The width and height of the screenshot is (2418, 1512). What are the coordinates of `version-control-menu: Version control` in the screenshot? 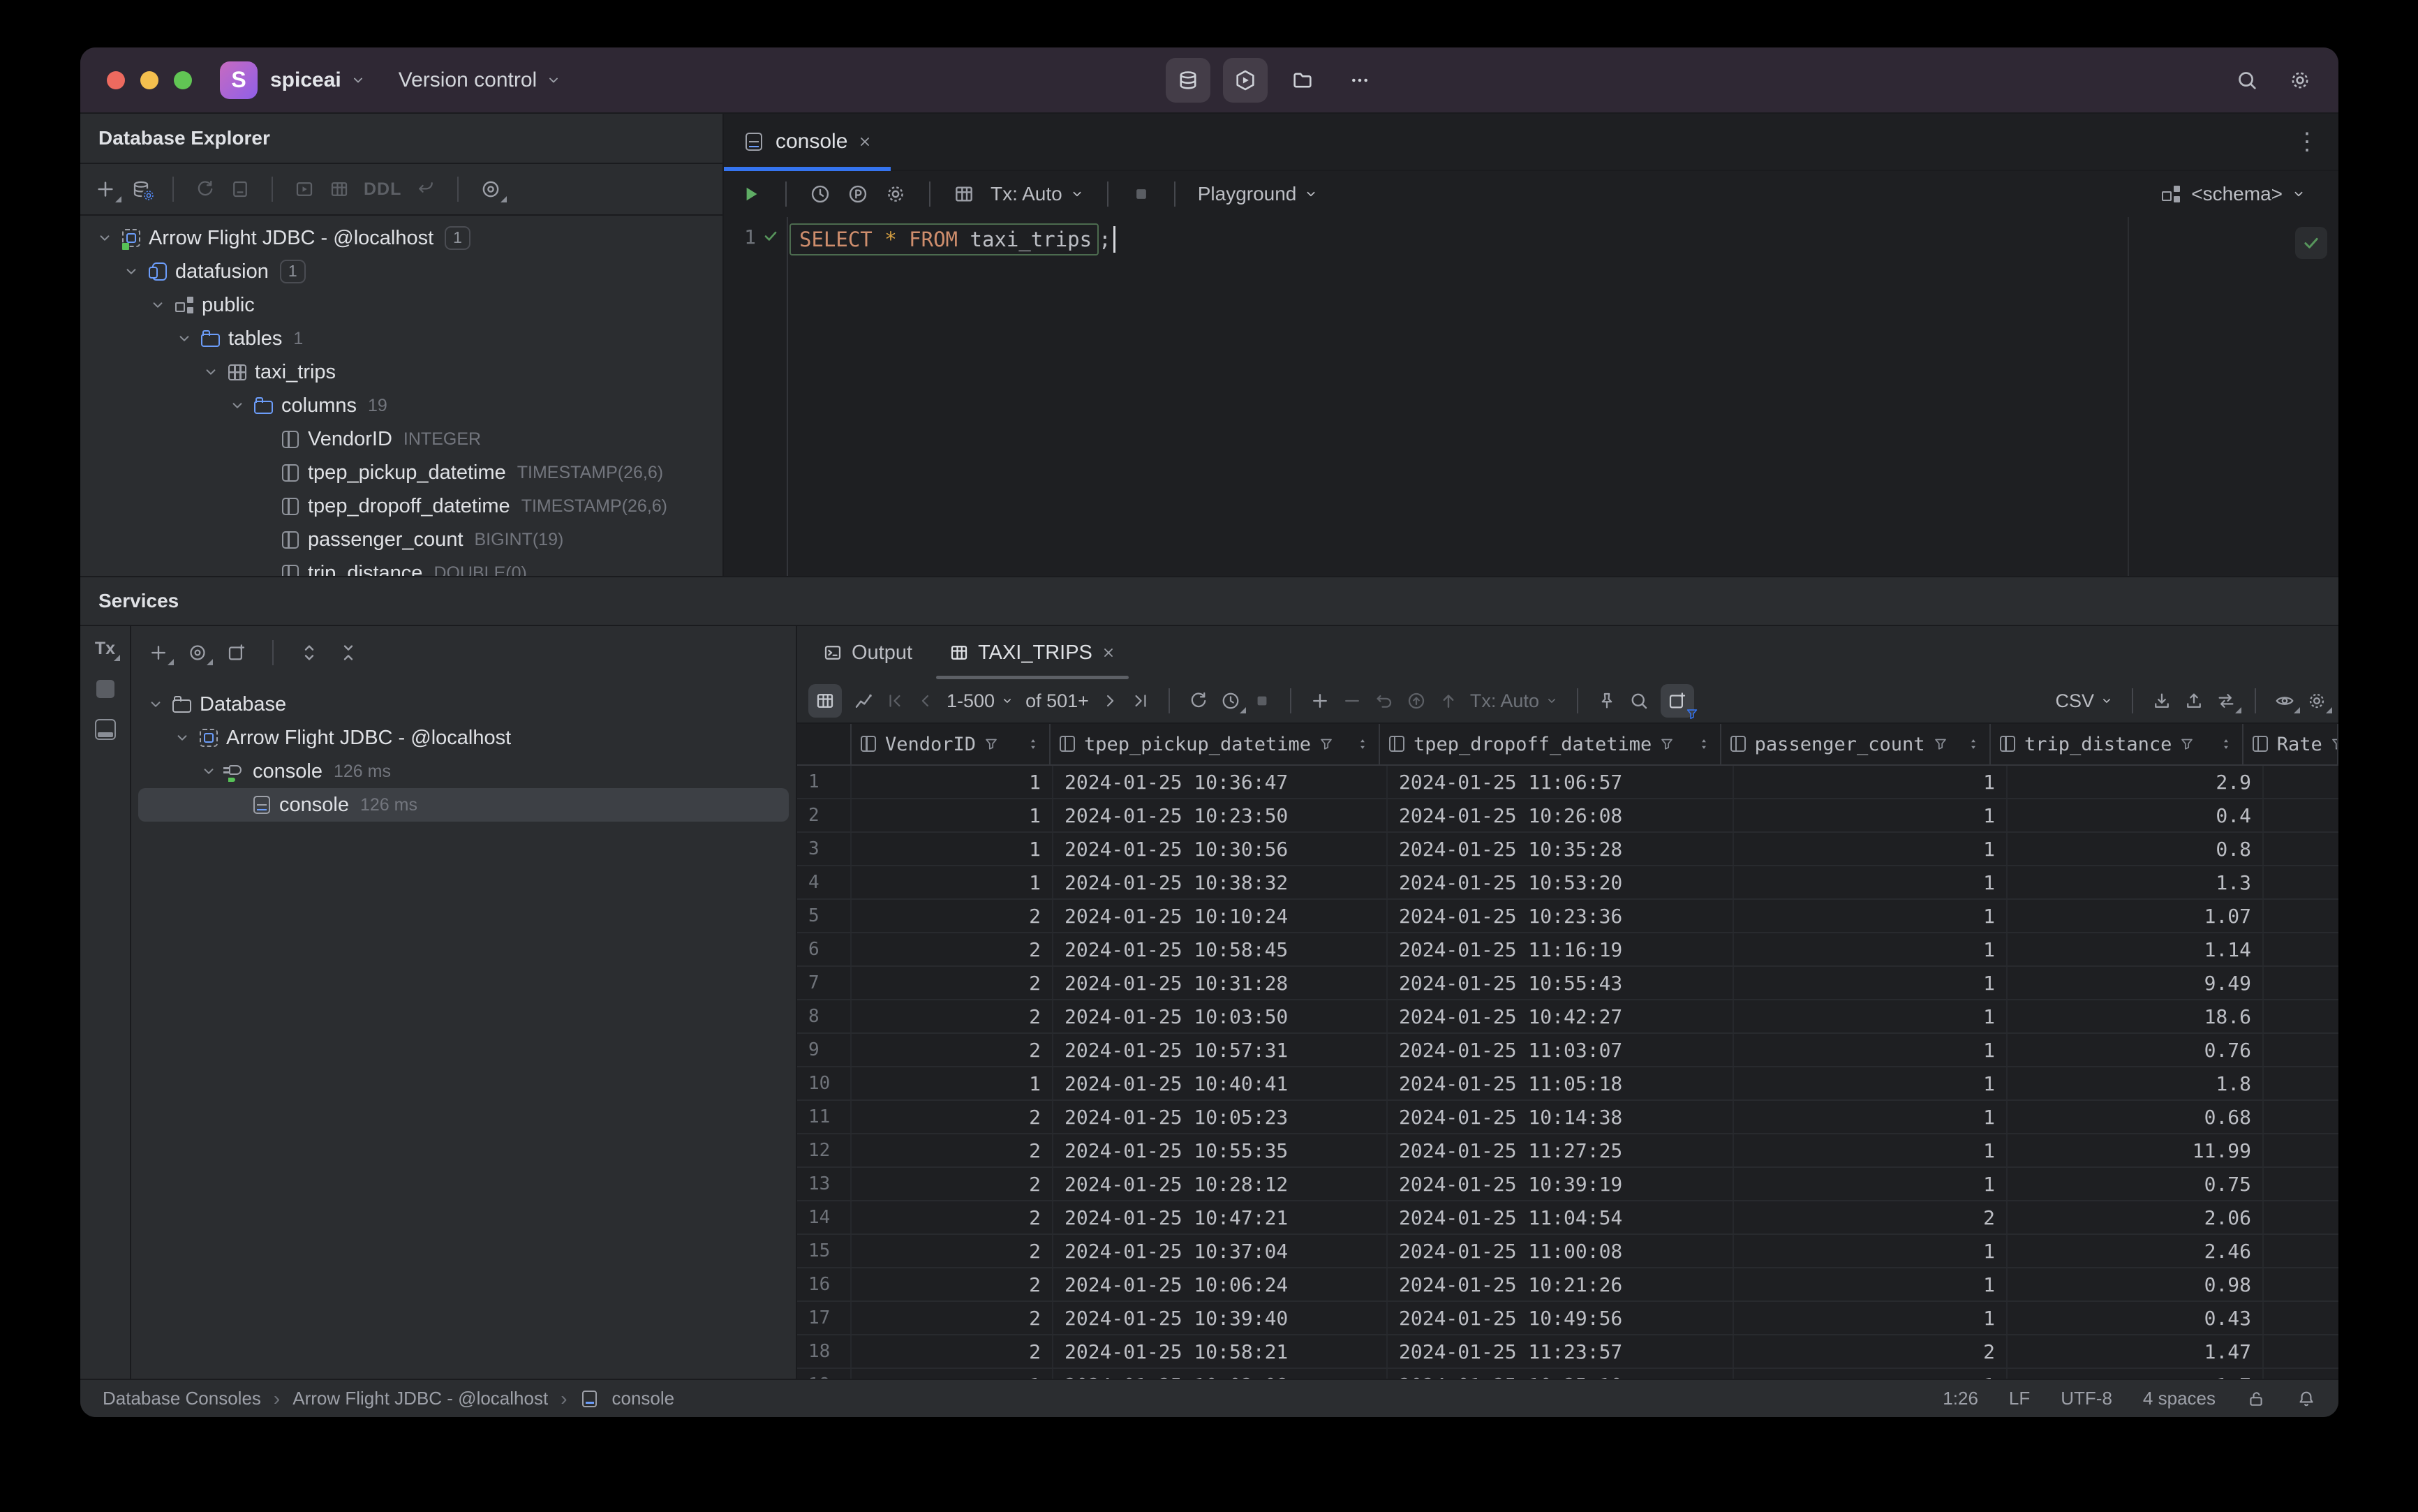 It's located at (480, 80).